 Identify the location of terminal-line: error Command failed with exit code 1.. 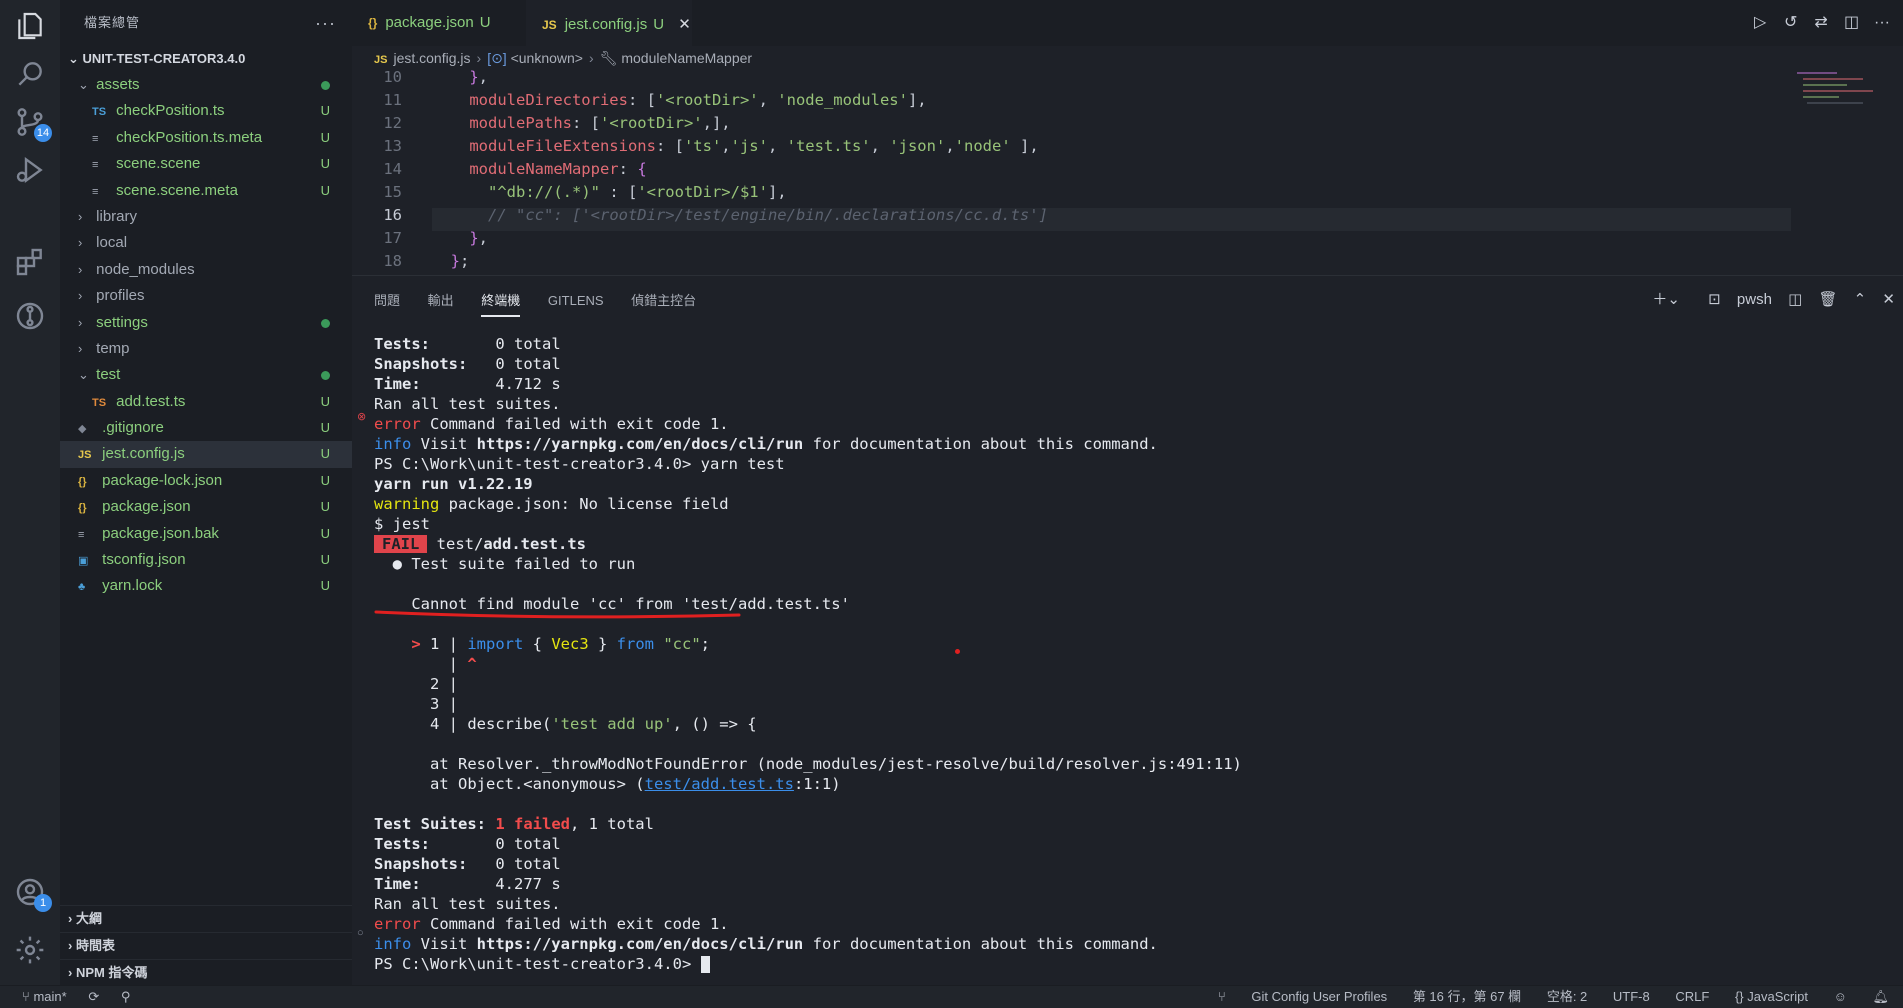
(551, 424).